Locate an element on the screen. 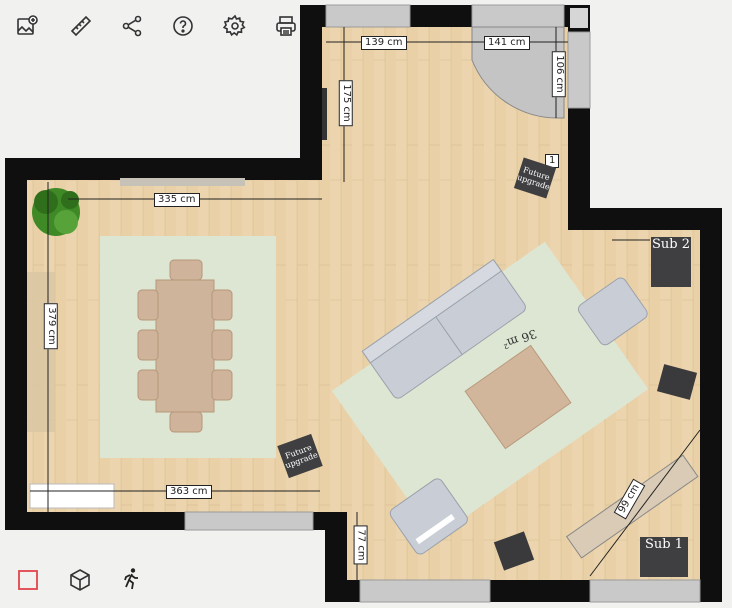 This screenshot has width=732, height=608. share-icon is located at coordinates (132, 26).